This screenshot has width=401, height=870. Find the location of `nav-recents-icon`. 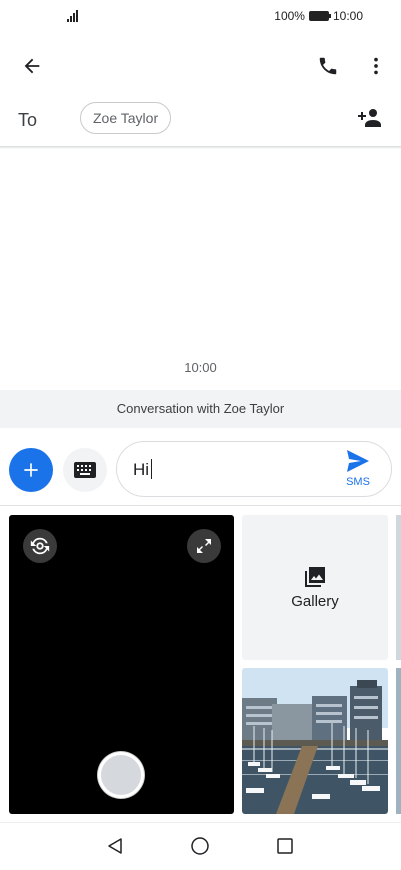

nav-recents-icon is located at coordinates (285, 846).